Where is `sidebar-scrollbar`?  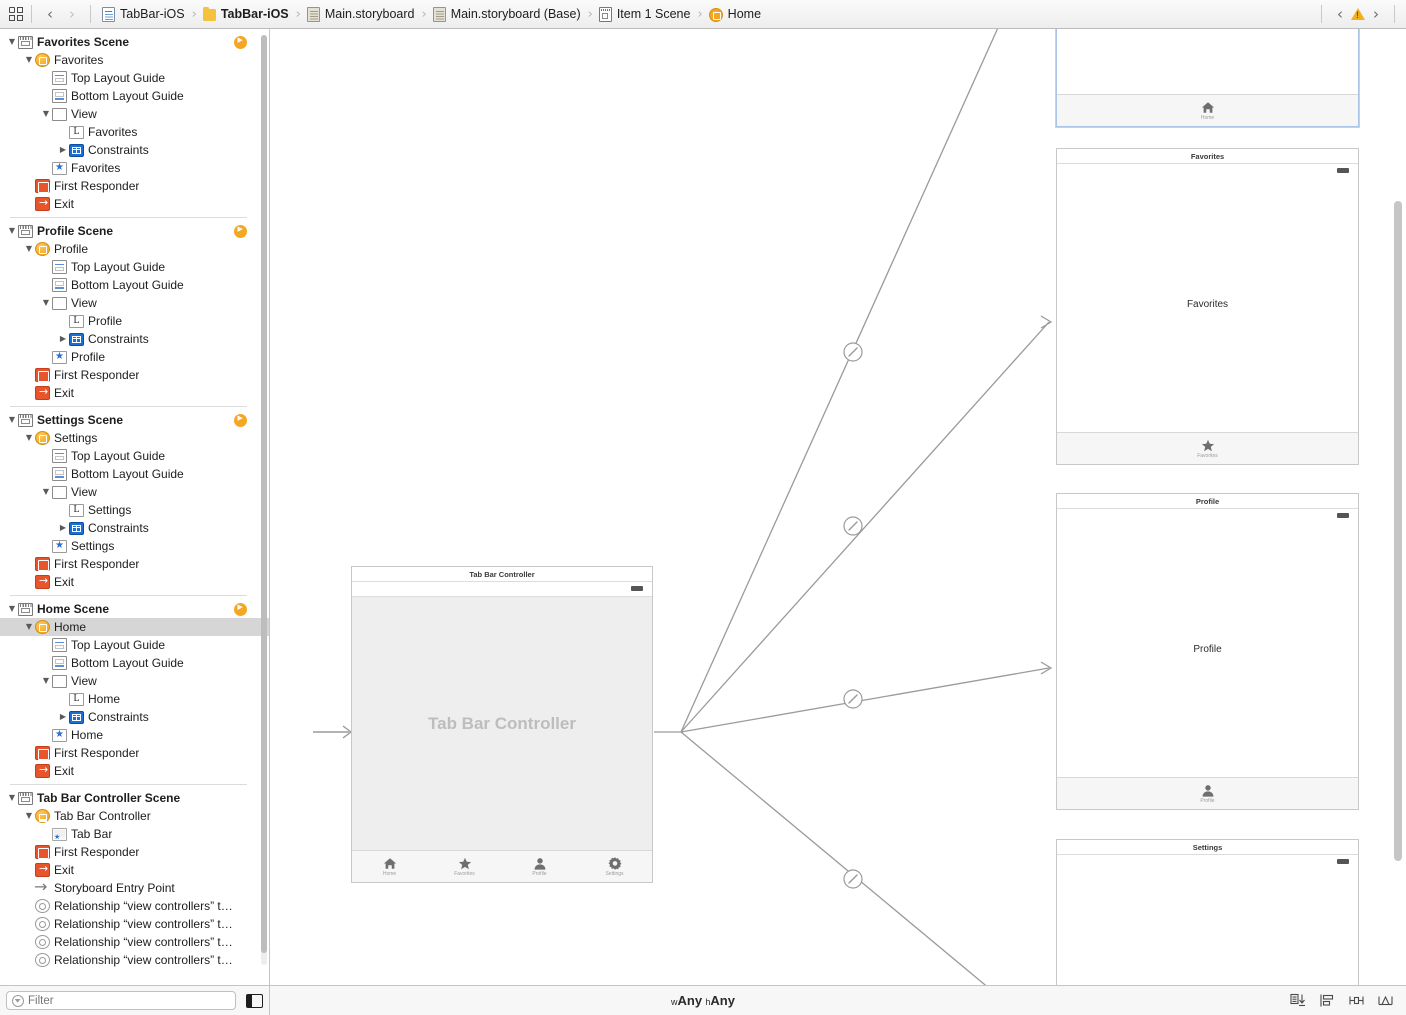 sidebar-scrollbar is located at coordinates (264, 500).